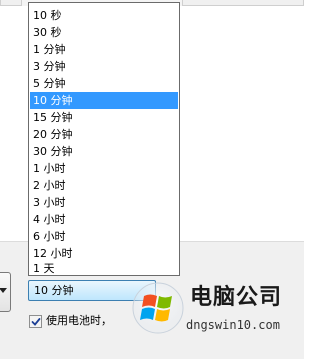  I want to click on battery-checkbox, so click(35, 321).